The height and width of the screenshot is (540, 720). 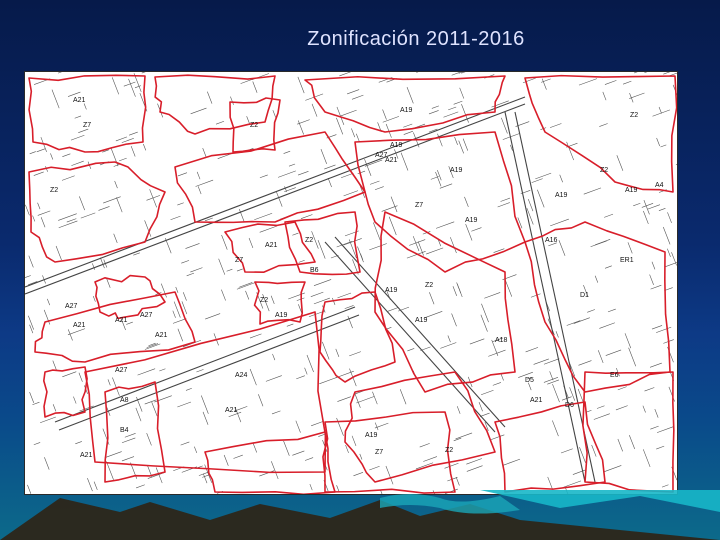 I want to click on zone-label: A16, so click(x=551, y=240).